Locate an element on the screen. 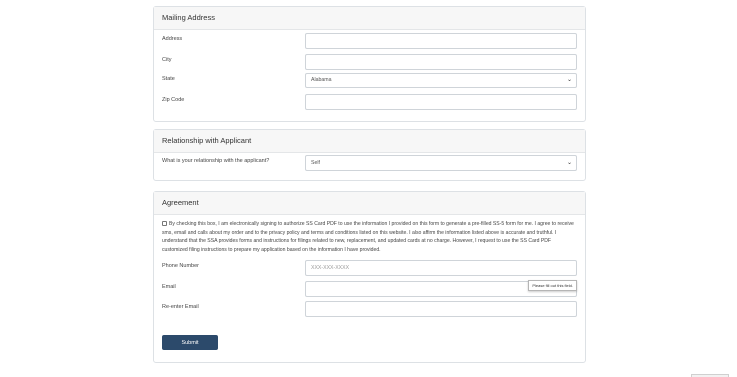  validation-tooltip: Please fill out this field. is located at coordinates (552, 285).